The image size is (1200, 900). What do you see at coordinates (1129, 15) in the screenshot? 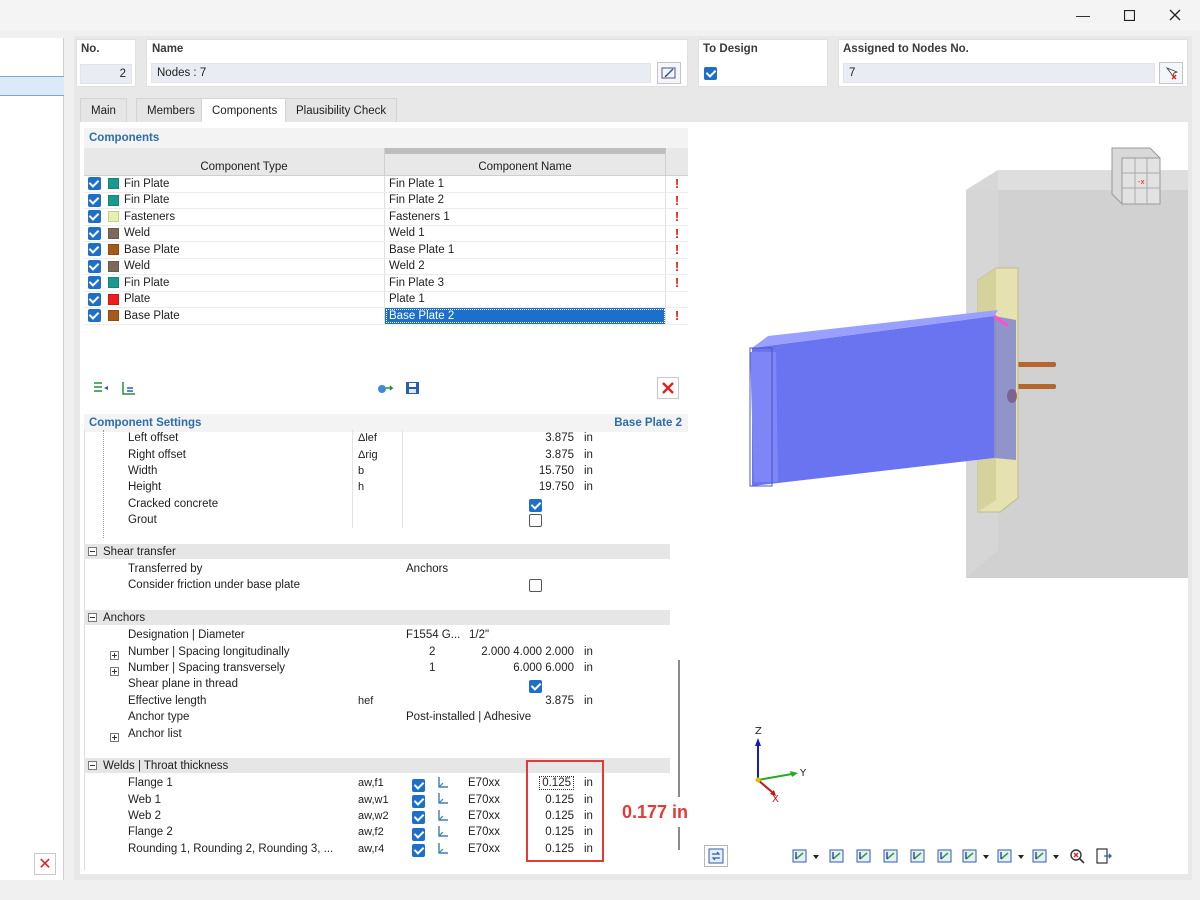
I see `maximize-icon` at bounding box center [1129, 15].